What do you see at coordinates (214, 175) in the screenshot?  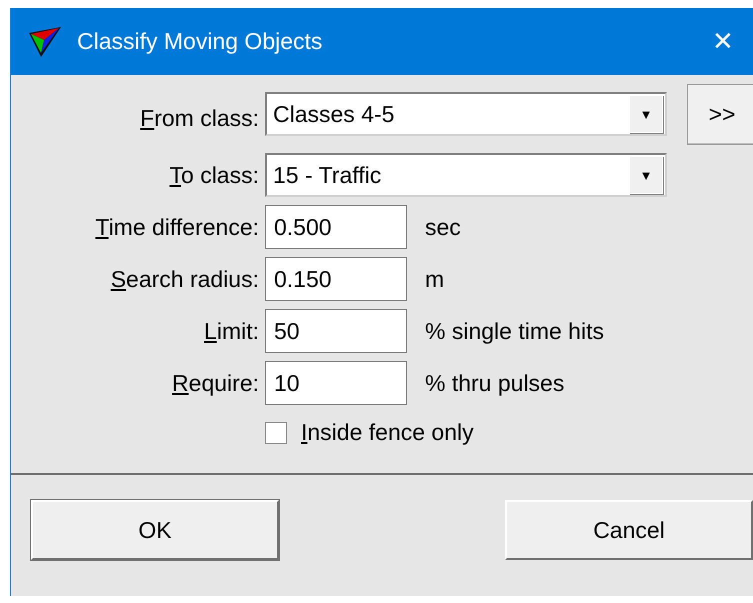 I see `field-label: To class:` at bounding box center [214, 175].